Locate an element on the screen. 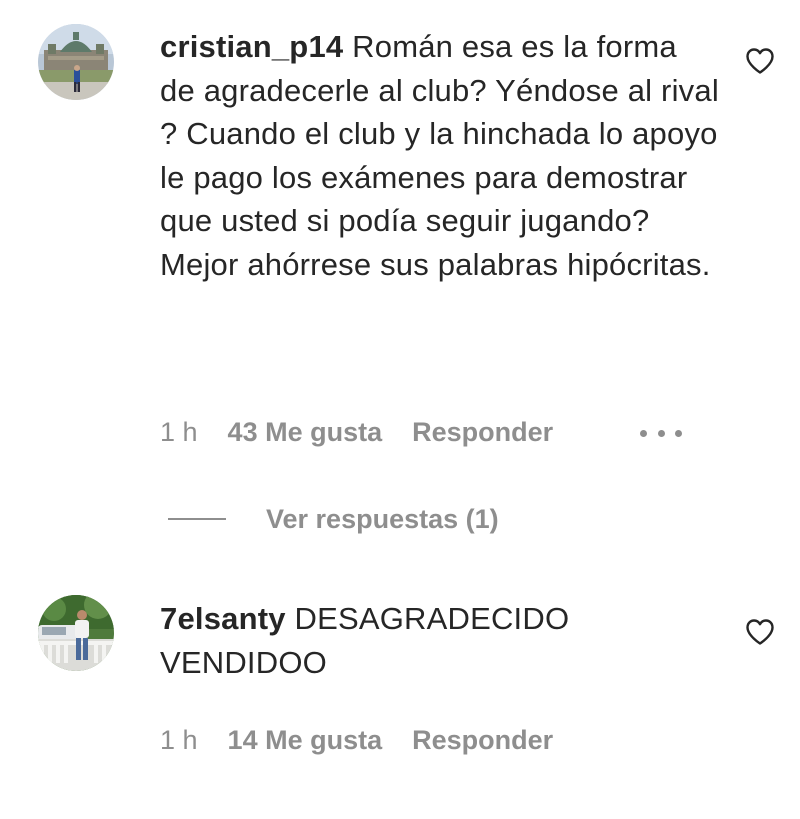 Image resolution: width=800 pixels, height=819 pixels. comment-meta: 1 h 14 Me gusta Responder is located at coordinates (356, 740).